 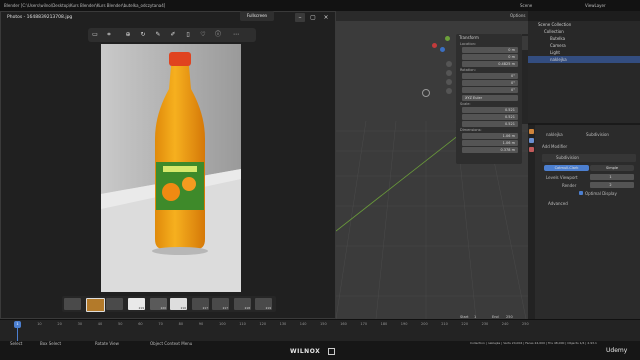 What do you see at coordinates (203, 35) in the screenshot?
I see `heart-icon: ♡` at bounding box center [203, 35].